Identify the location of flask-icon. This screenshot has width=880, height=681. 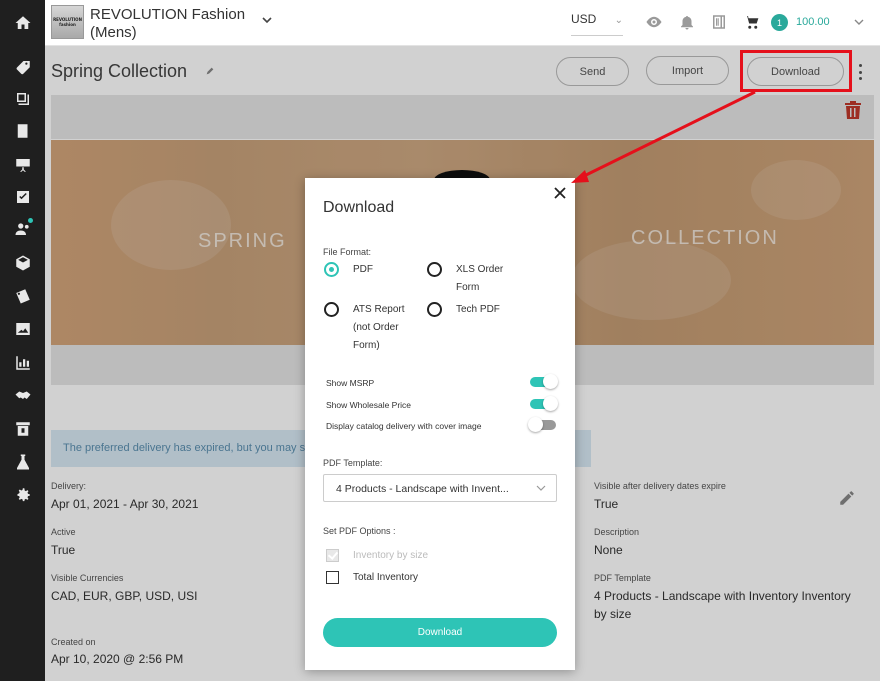
(22, 461).